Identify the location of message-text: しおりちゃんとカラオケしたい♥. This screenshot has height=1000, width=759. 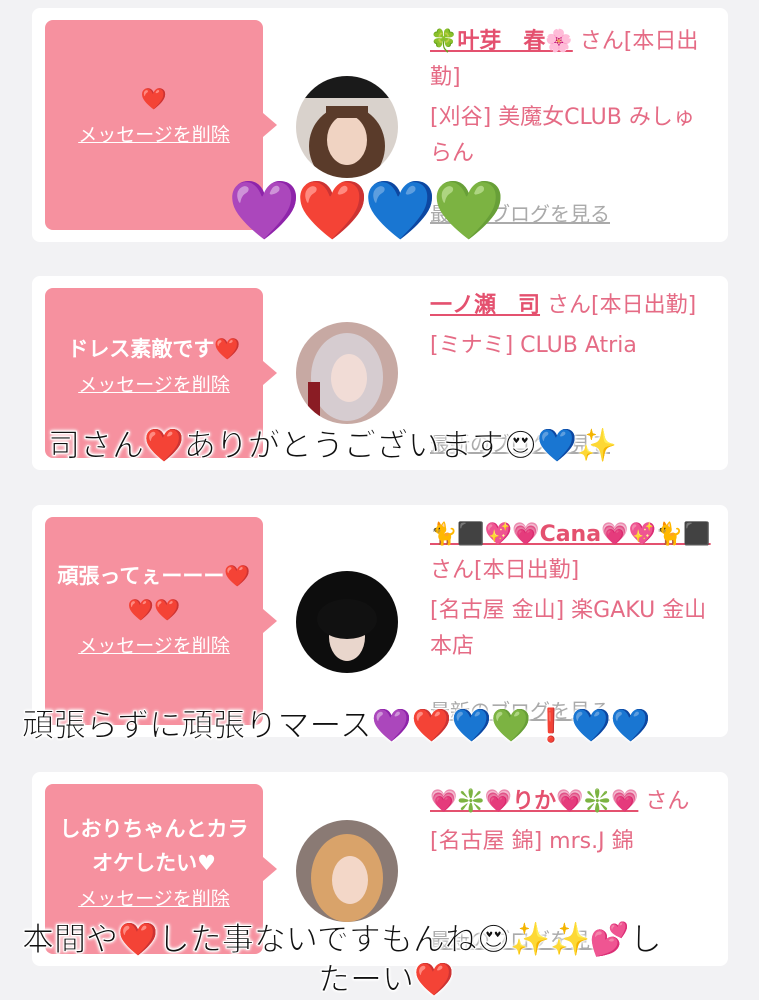
(154, 846).